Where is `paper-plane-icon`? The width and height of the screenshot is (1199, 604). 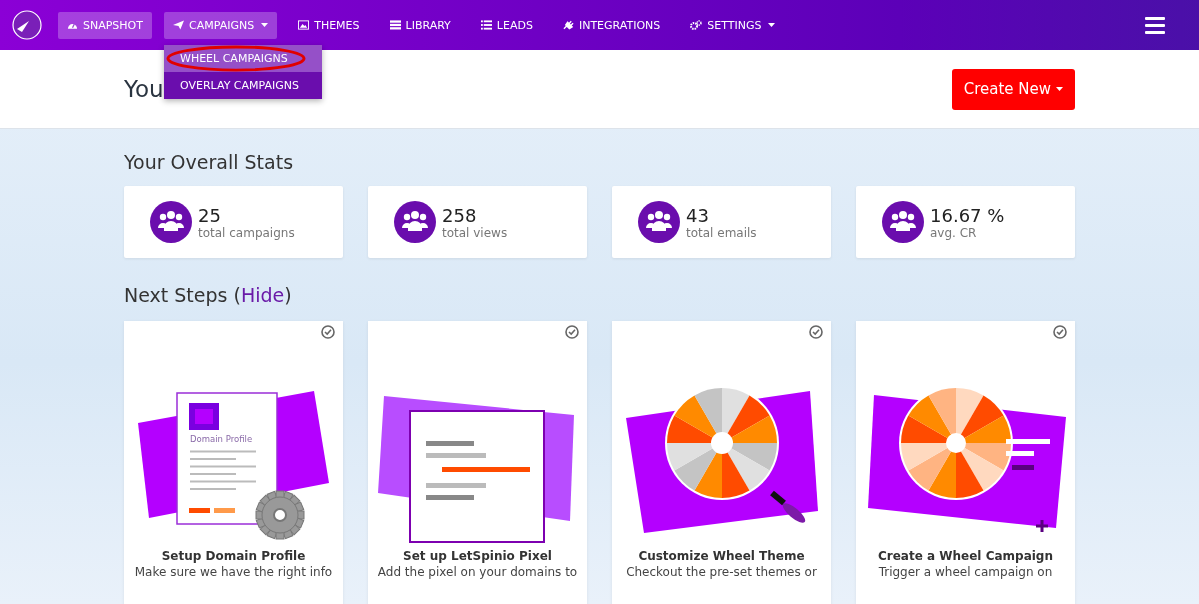
paper-plane-icon is located at coordinates (178, 25).